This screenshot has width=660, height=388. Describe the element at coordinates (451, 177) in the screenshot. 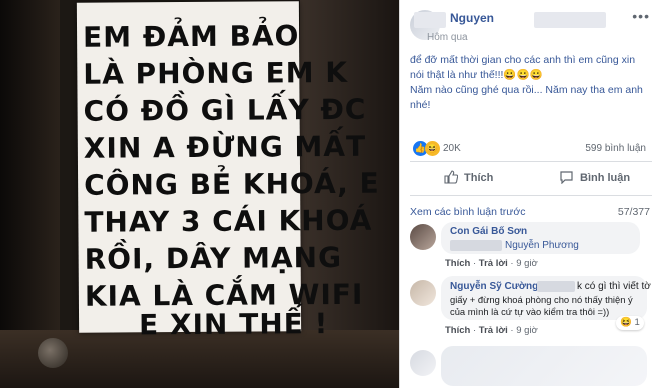

I see `thumbs-up-icon` at that location.